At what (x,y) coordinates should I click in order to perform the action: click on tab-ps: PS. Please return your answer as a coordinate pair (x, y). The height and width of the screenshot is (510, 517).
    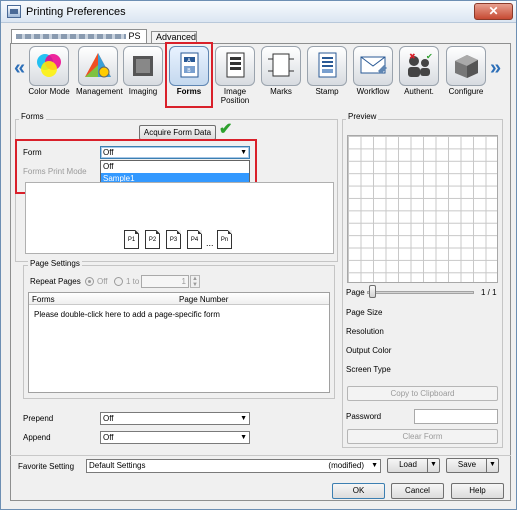
    Looking at the image, I should click on (79, 36).